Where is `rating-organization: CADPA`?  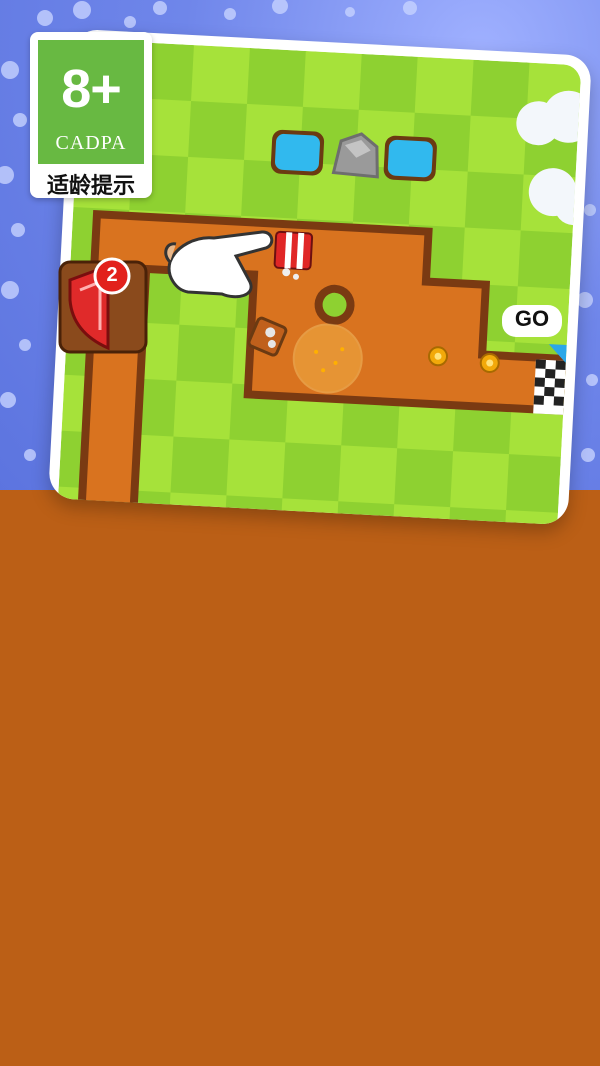 rating-organization: CADPA is located at coordinates (91, 143).